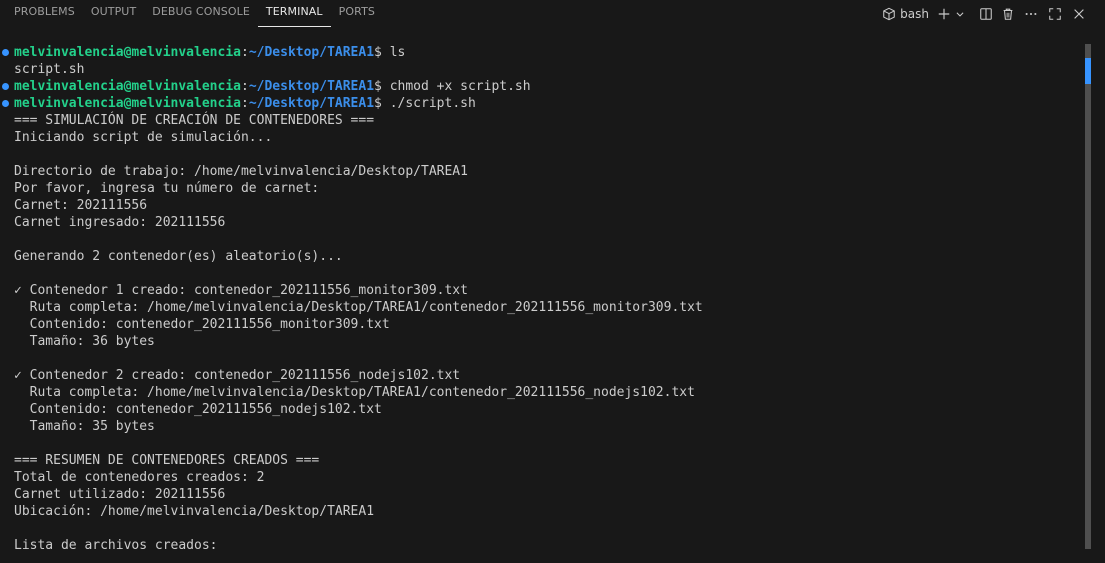  I want to click on terminal-profile-icon, so click(889, 14).